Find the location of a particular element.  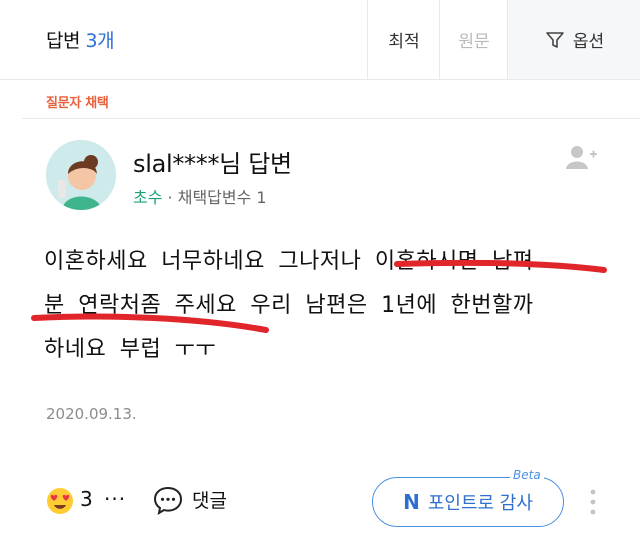

avatar is located at coordinates (81, 175).